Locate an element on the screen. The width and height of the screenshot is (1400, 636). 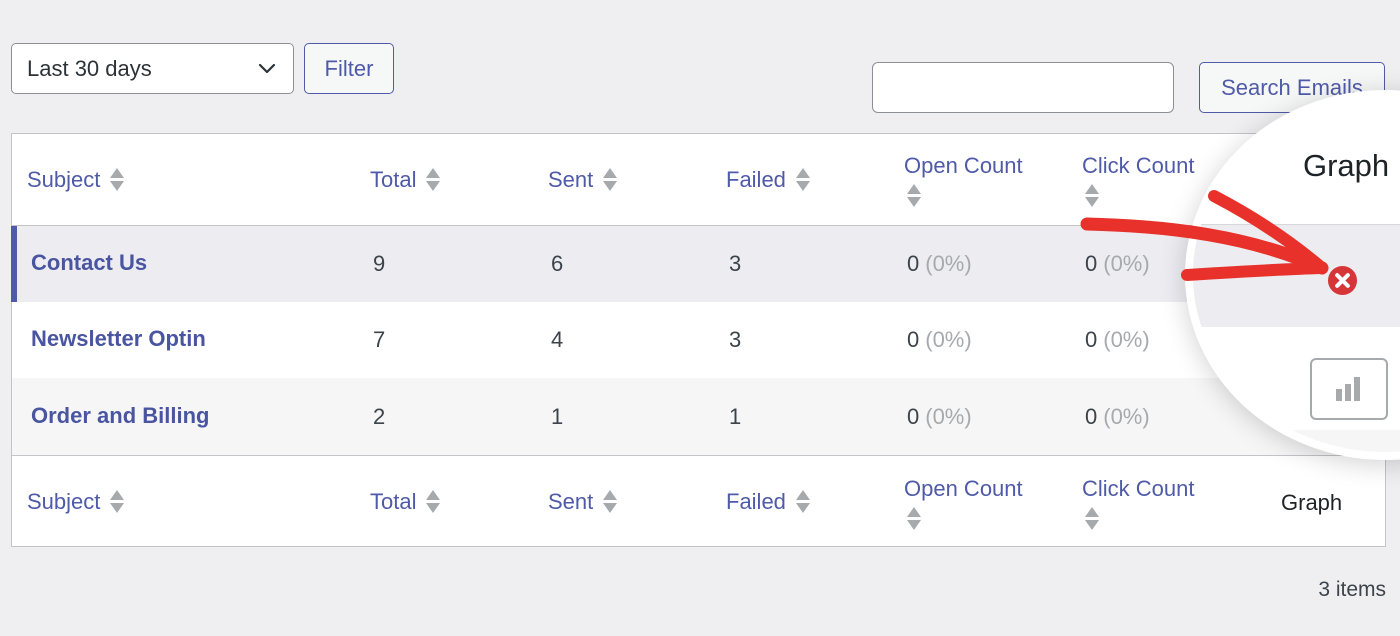
footer-column-failed: Failed is located at coordinates (768, 502).